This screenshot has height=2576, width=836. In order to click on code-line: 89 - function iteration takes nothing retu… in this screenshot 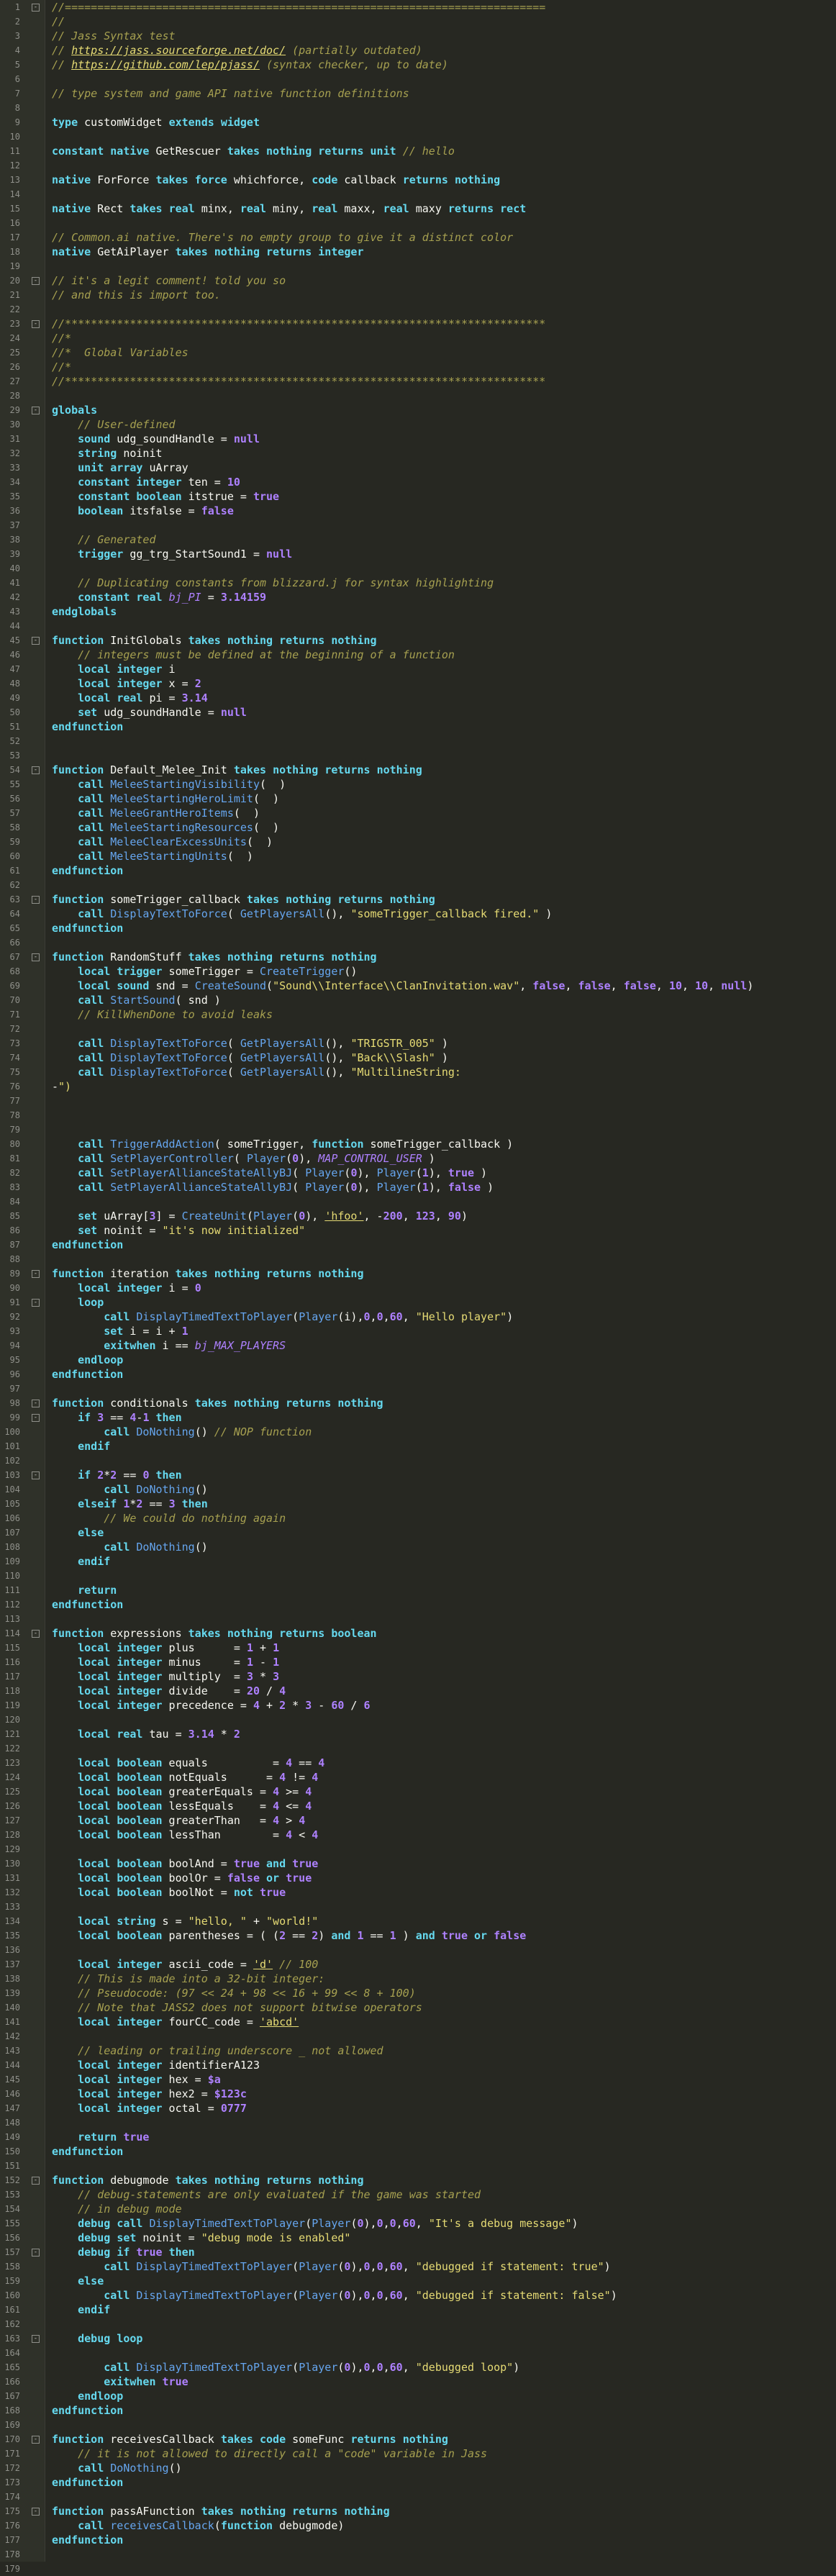, I will do `click(418, 1273)`.